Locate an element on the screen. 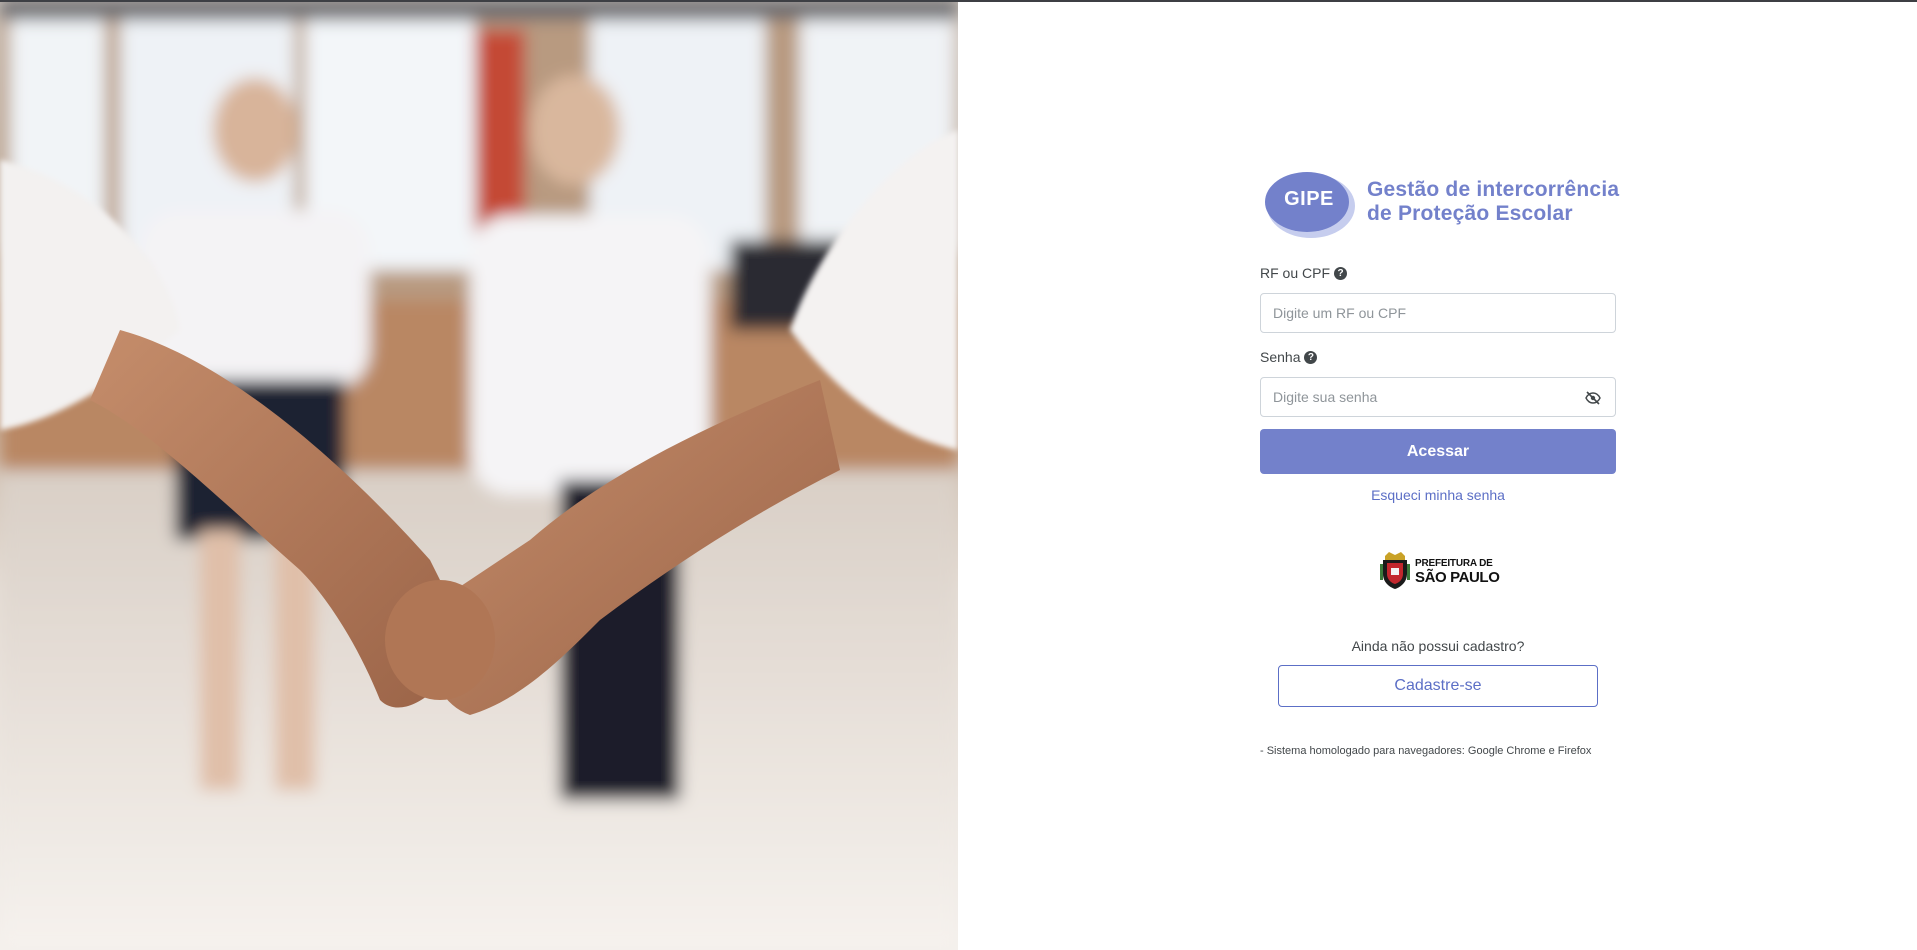  prefeitura-sao-paulo-logo: PREFEITURA DE SÃO PAULO is located at coordinates (1440, 571).